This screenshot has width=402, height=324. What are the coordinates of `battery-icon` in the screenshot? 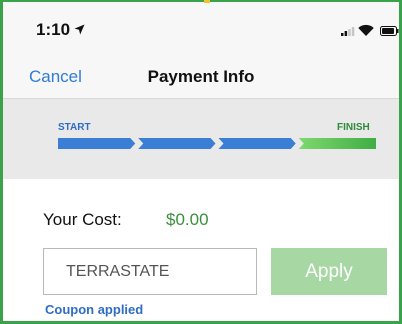 It's located at (389, 31).